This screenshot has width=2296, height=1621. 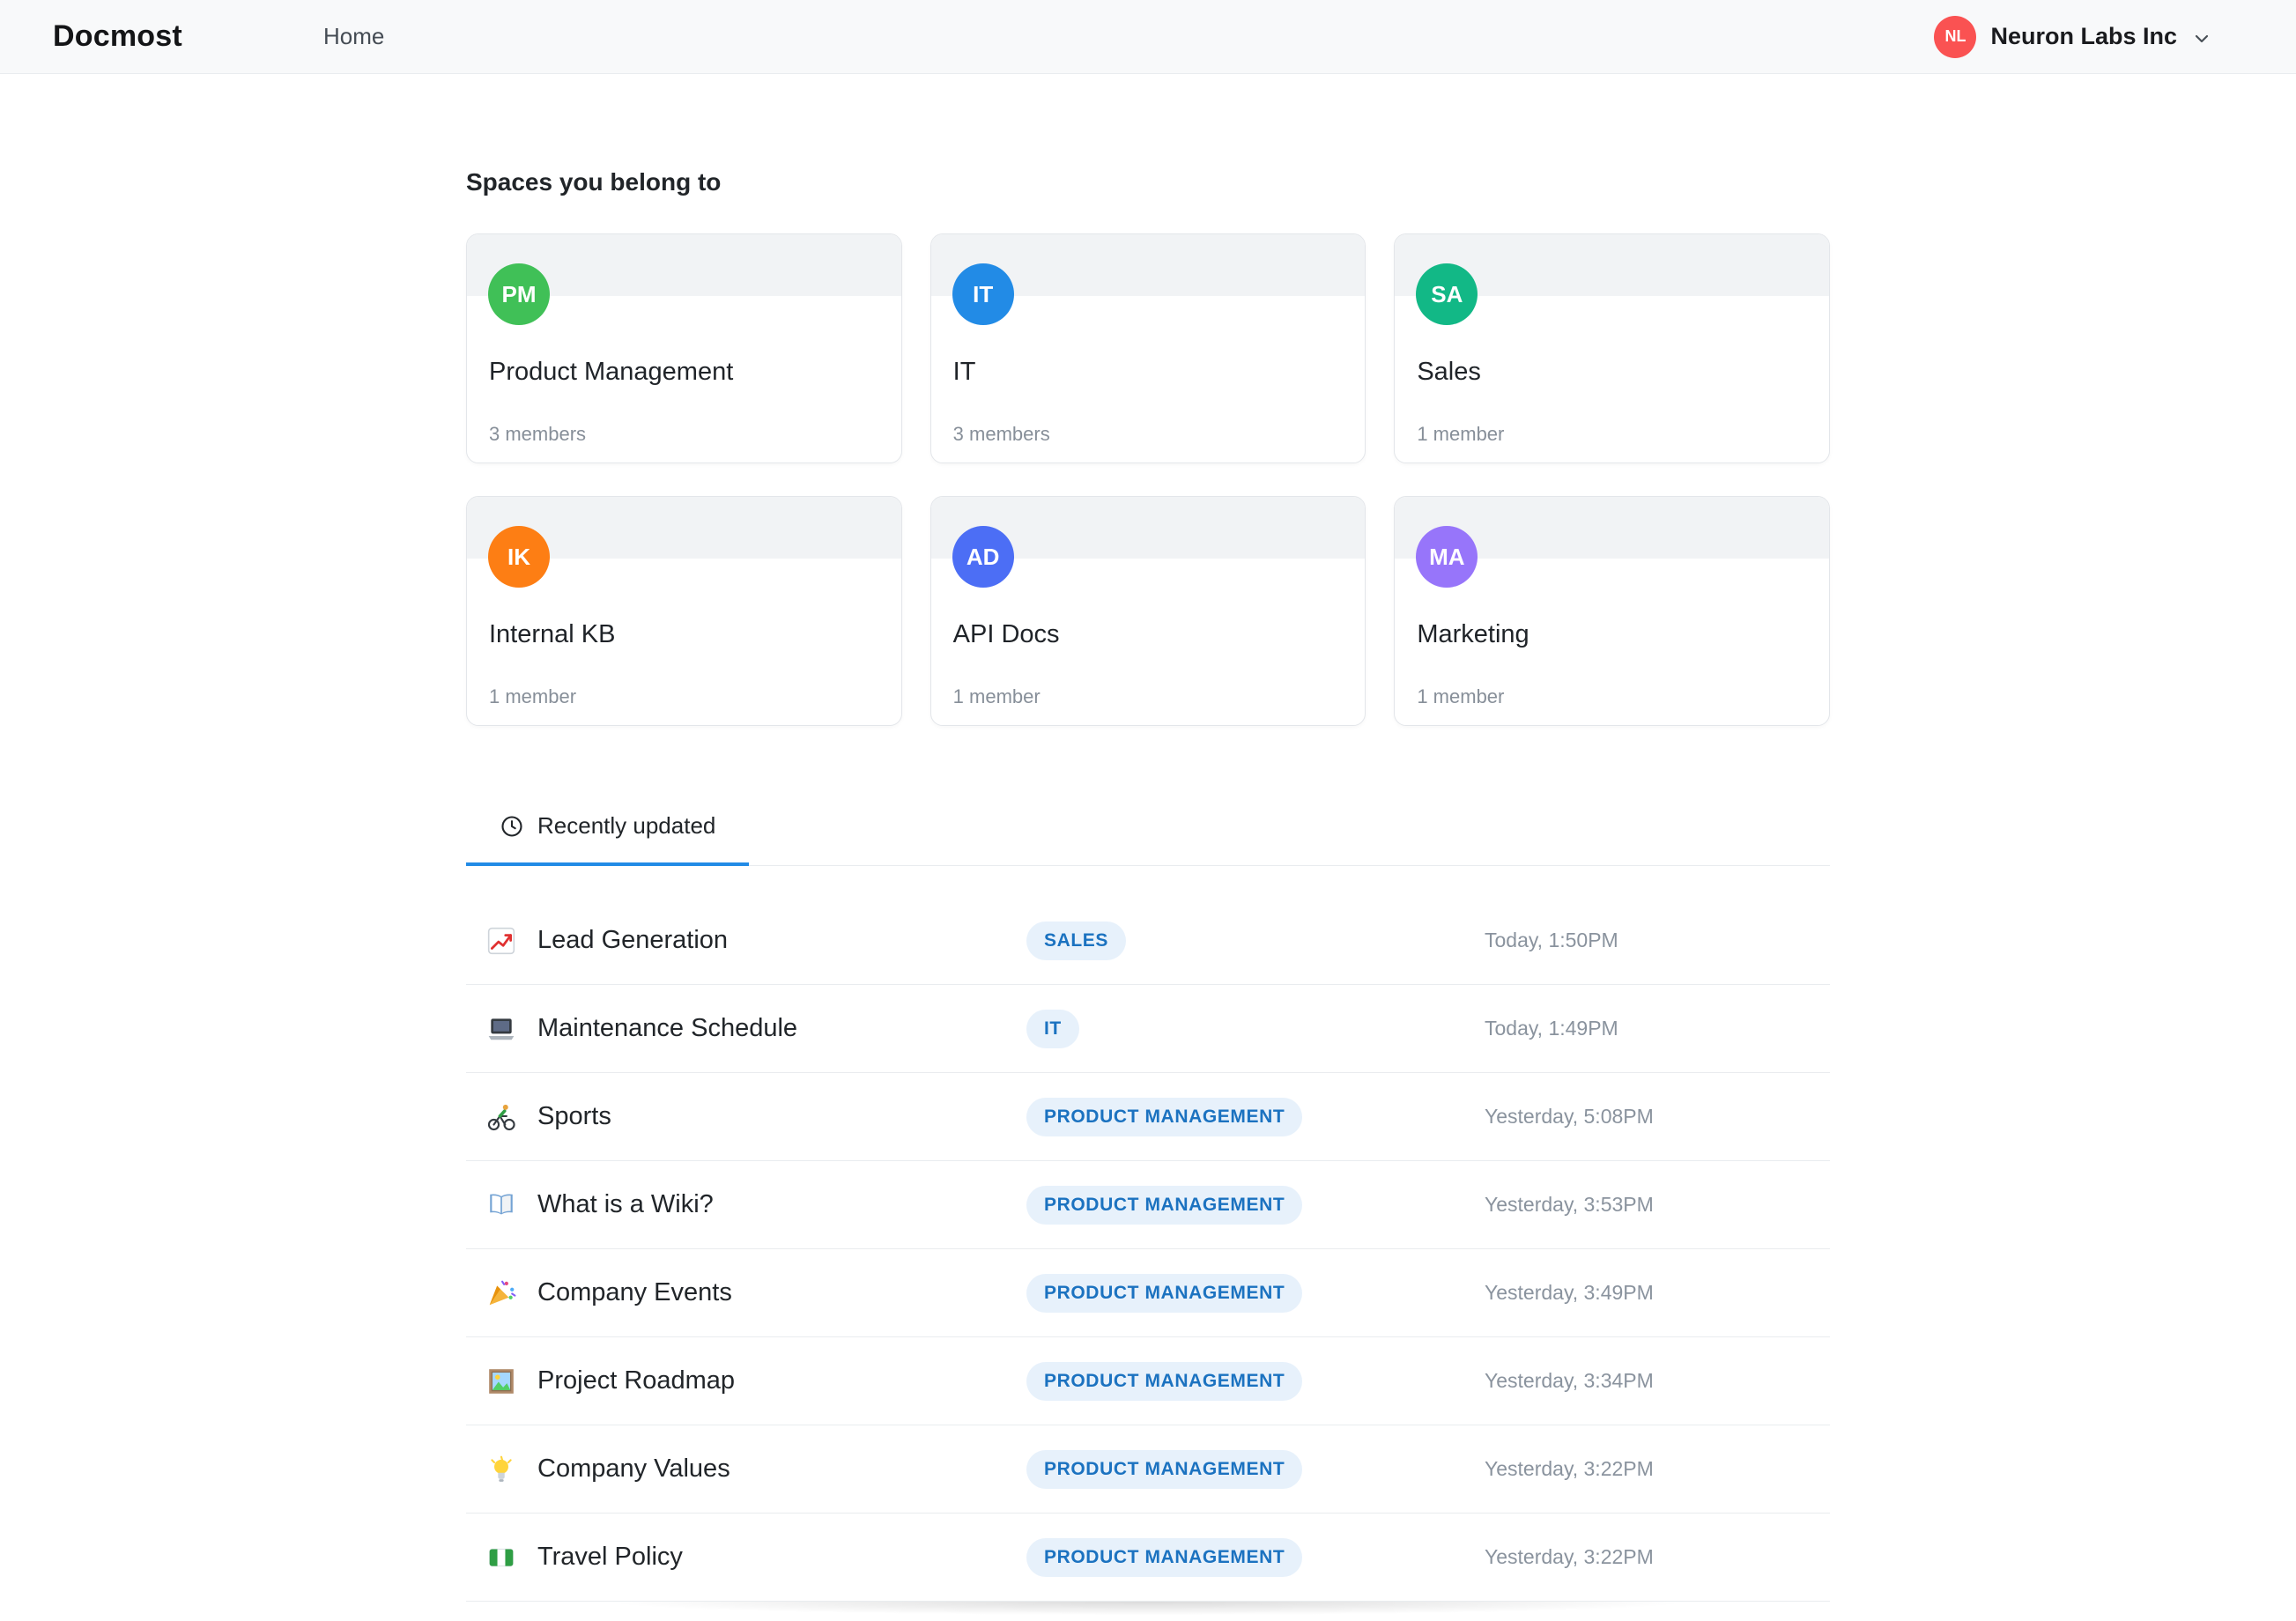 I want to click on space-avatar: AD, so click(x=983, y=557).